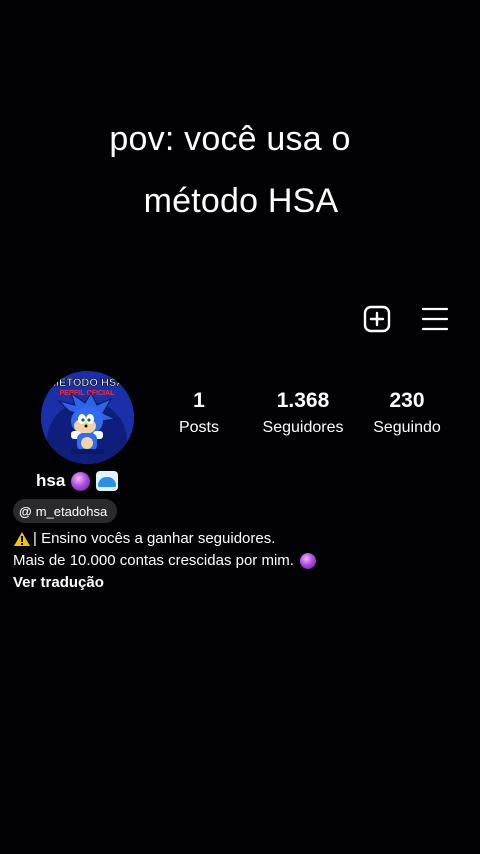 This screenshot has width=480, height=854. I want to click on stat-followers: 1.368 Seguidores, so click(303, 414).